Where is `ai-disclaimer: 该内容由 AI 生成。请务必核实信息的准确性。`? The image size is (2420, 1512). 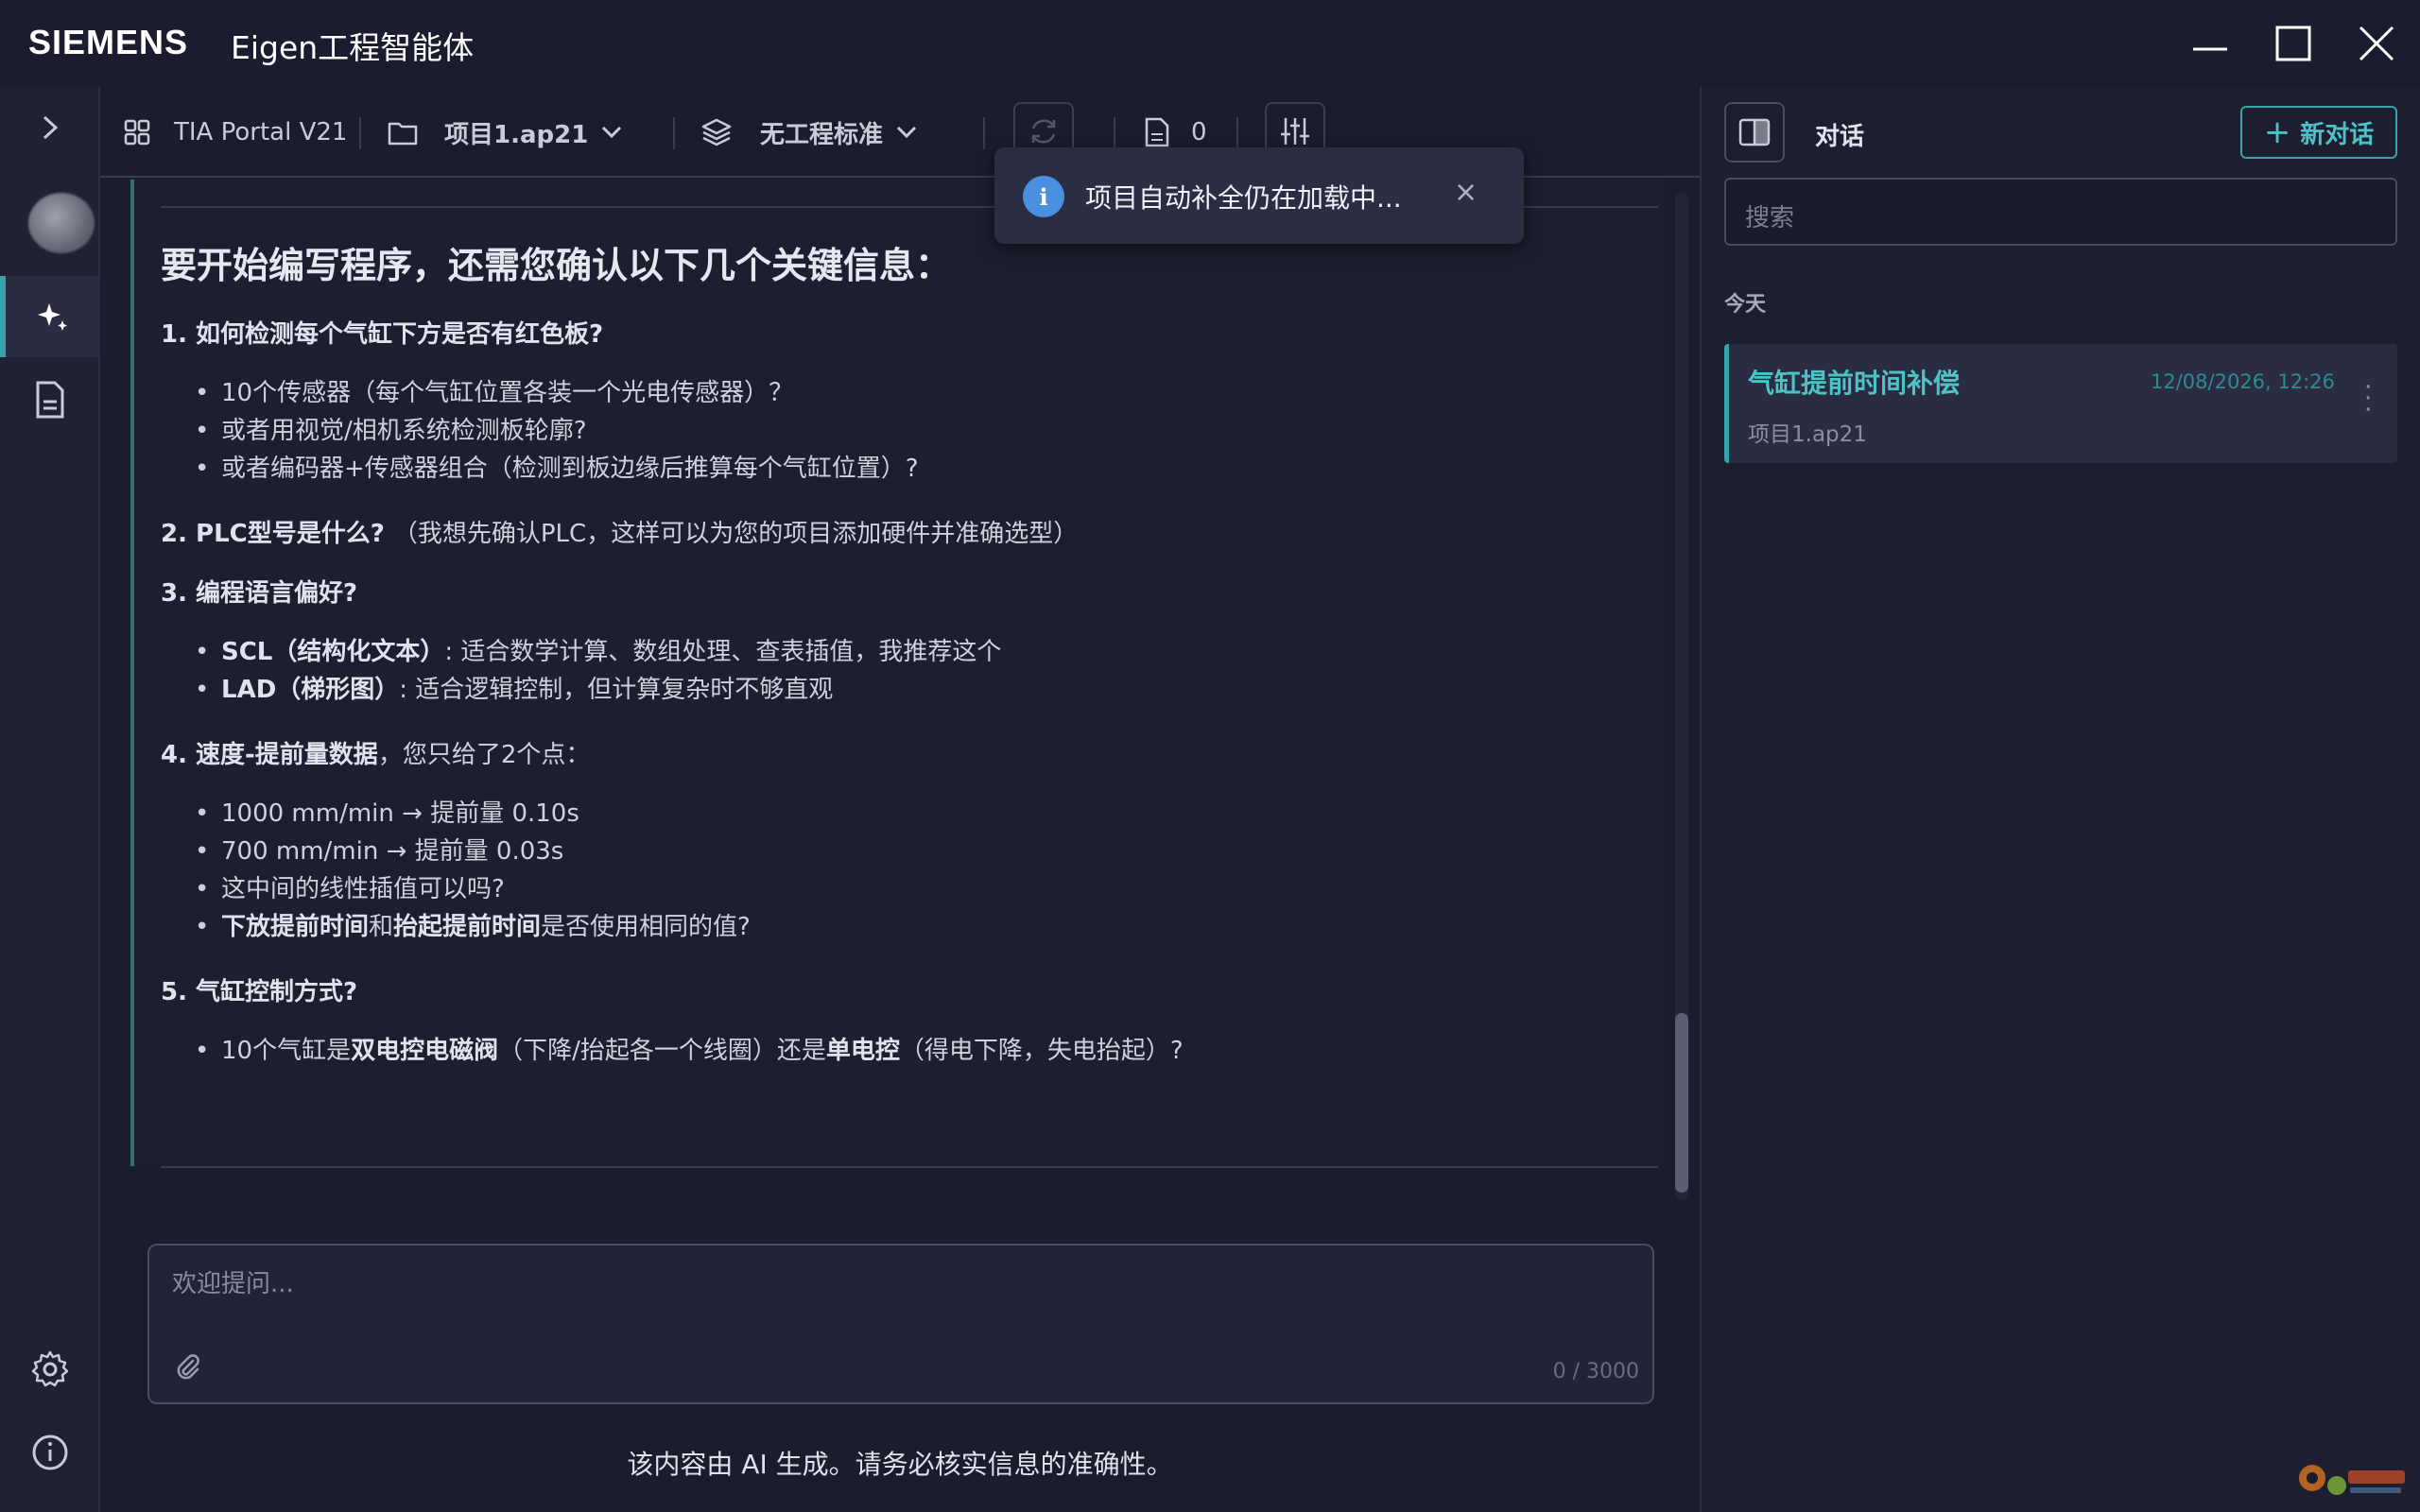
ai-disclaimer: 该内容由 AI 生成。请务必核实信息的准确性。 is located at coordinates (900, 1464).